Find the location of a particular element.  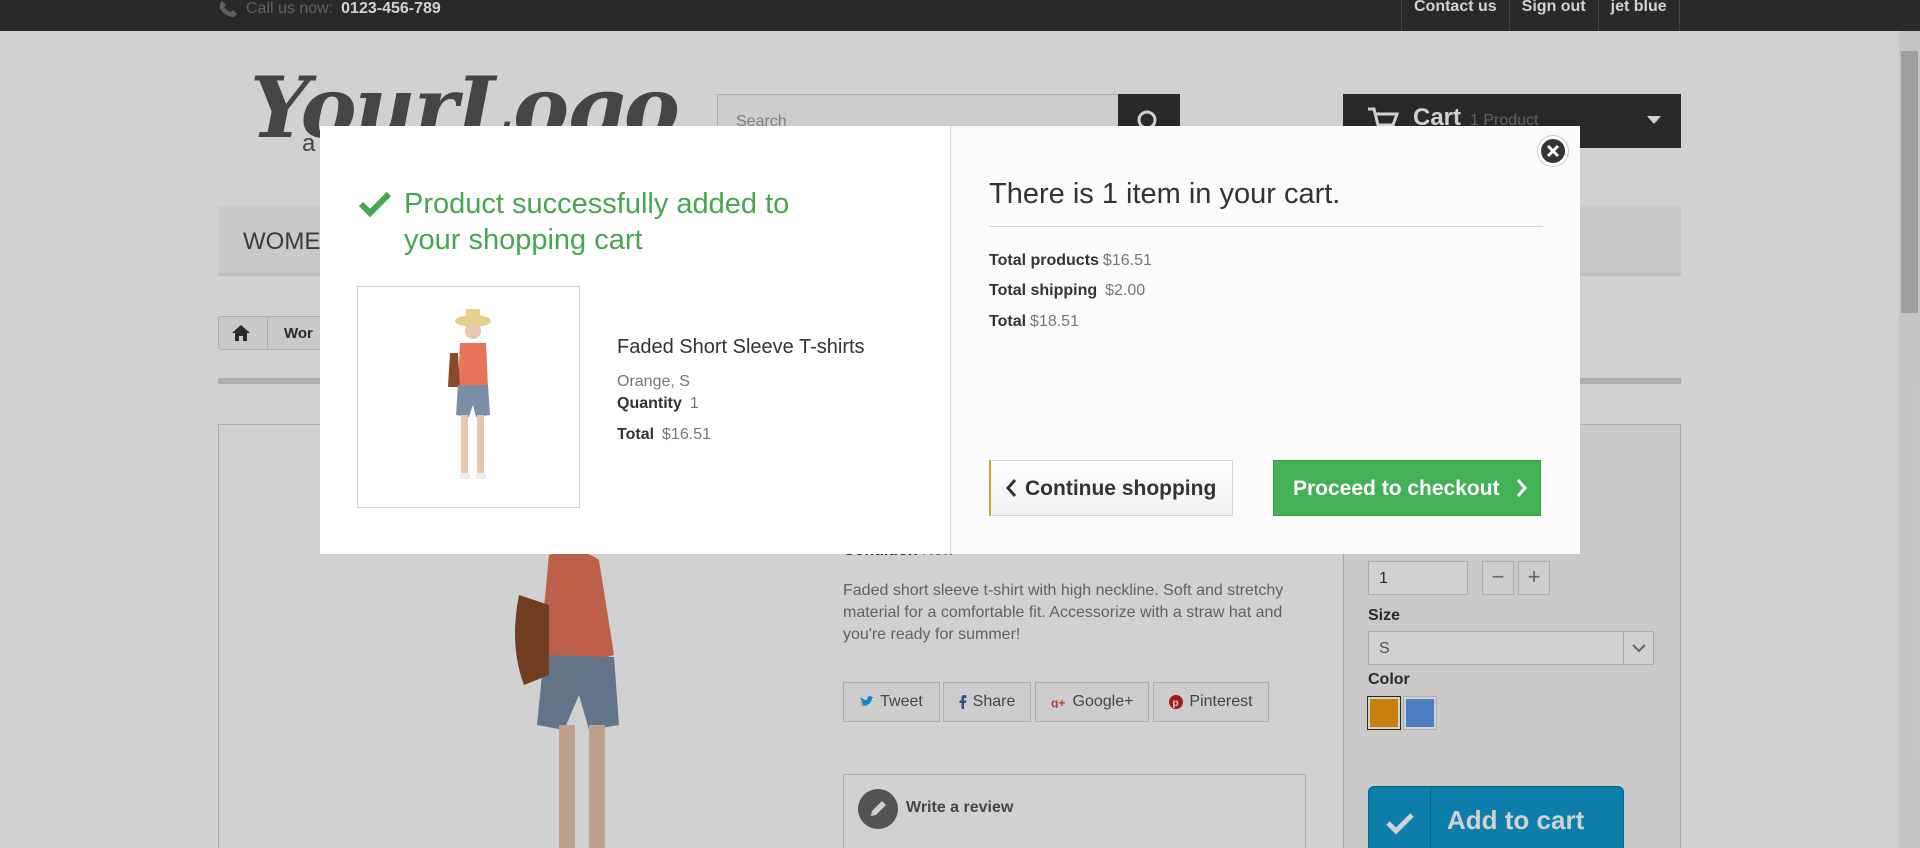

summary-total-label: Total is located at coordinates (1008, 321).